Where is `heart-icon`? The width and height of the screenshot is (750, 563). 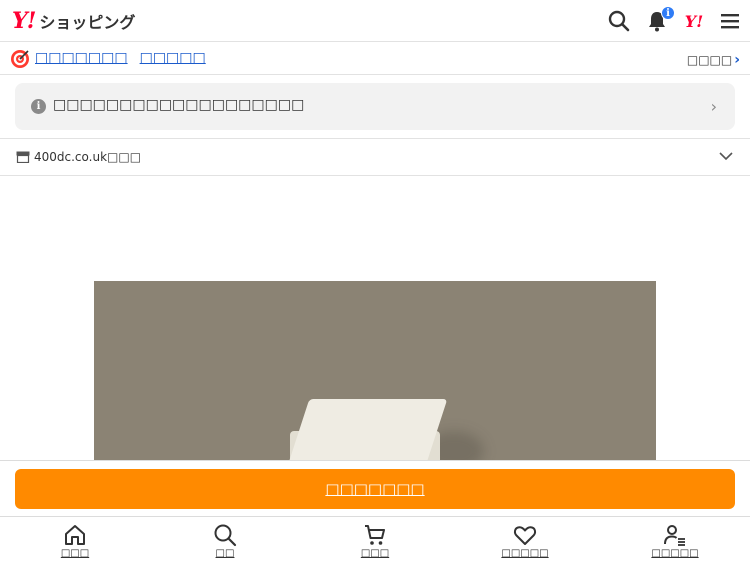
heart-icon is located at coordinates (525, 535).